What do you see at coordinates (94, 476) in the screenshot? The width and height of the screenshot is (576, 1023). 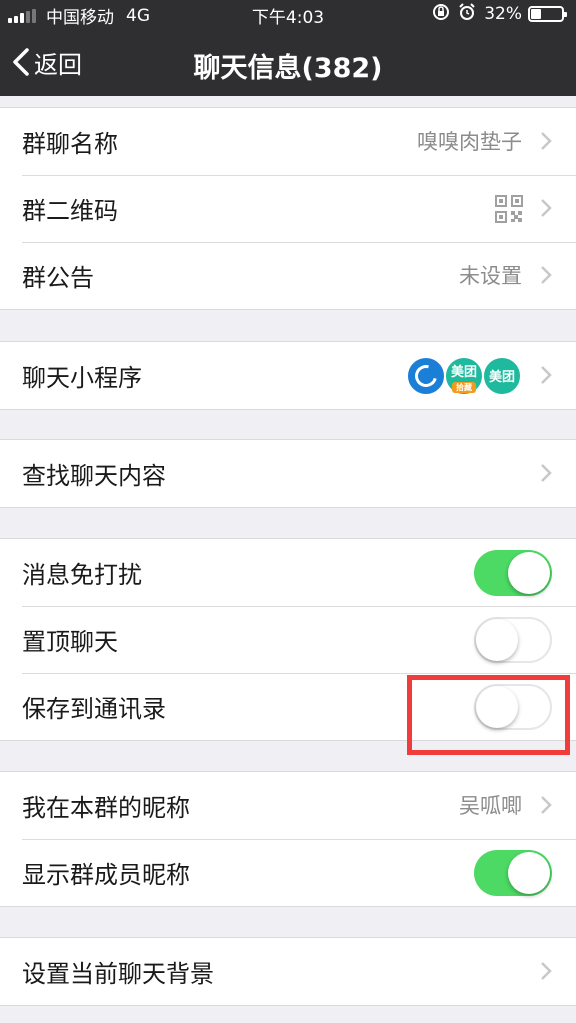 I see `search-chat-label: 查找聊天内容` at bounding box center [94, 476].